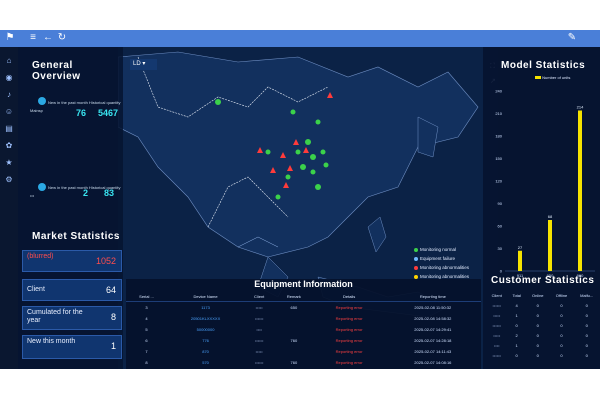 Image resolution: width=600 pixels, height=400 pixels. I want to click on gear-icon: ⚙, so click(9, 180).